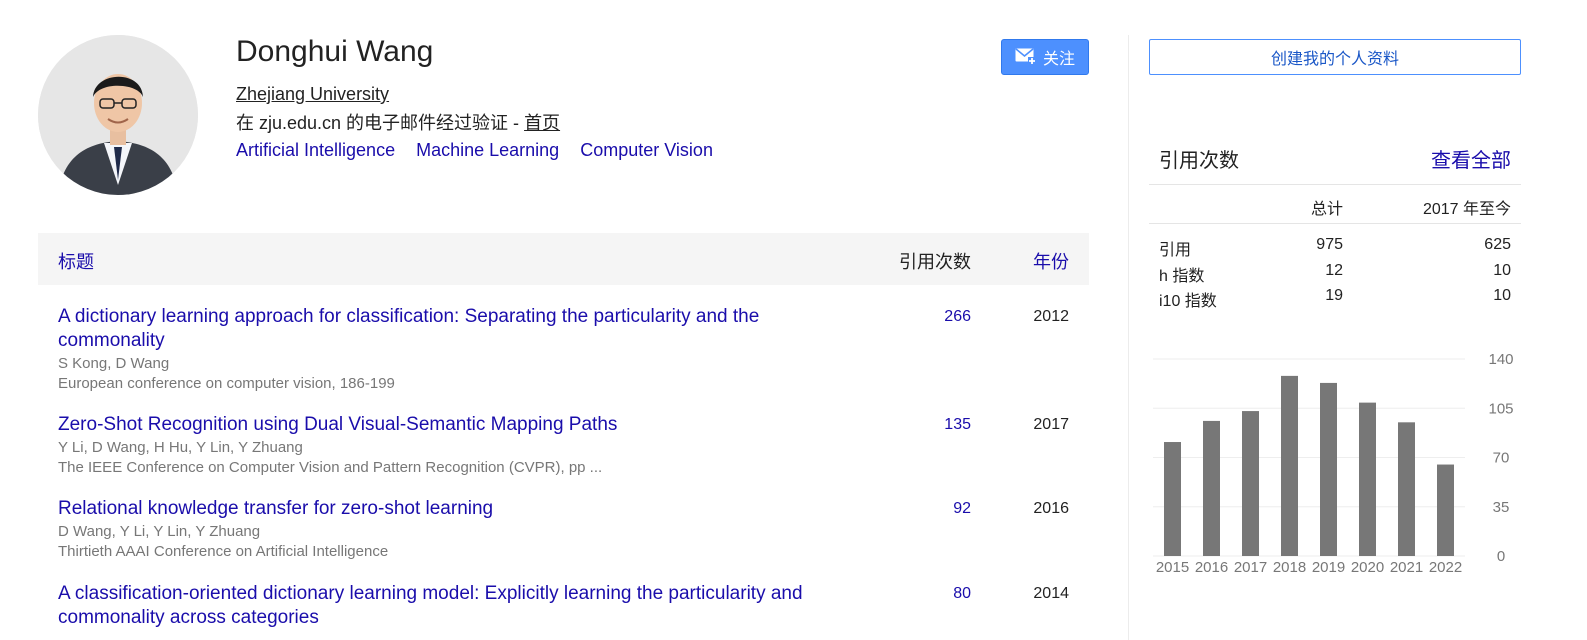 The image size is (1587, 640). What do you see at coordinates (315, 150) in the screenshot?
I see `interest-link-ai: Artificial Intelligence` at bounding box center [315, 150].